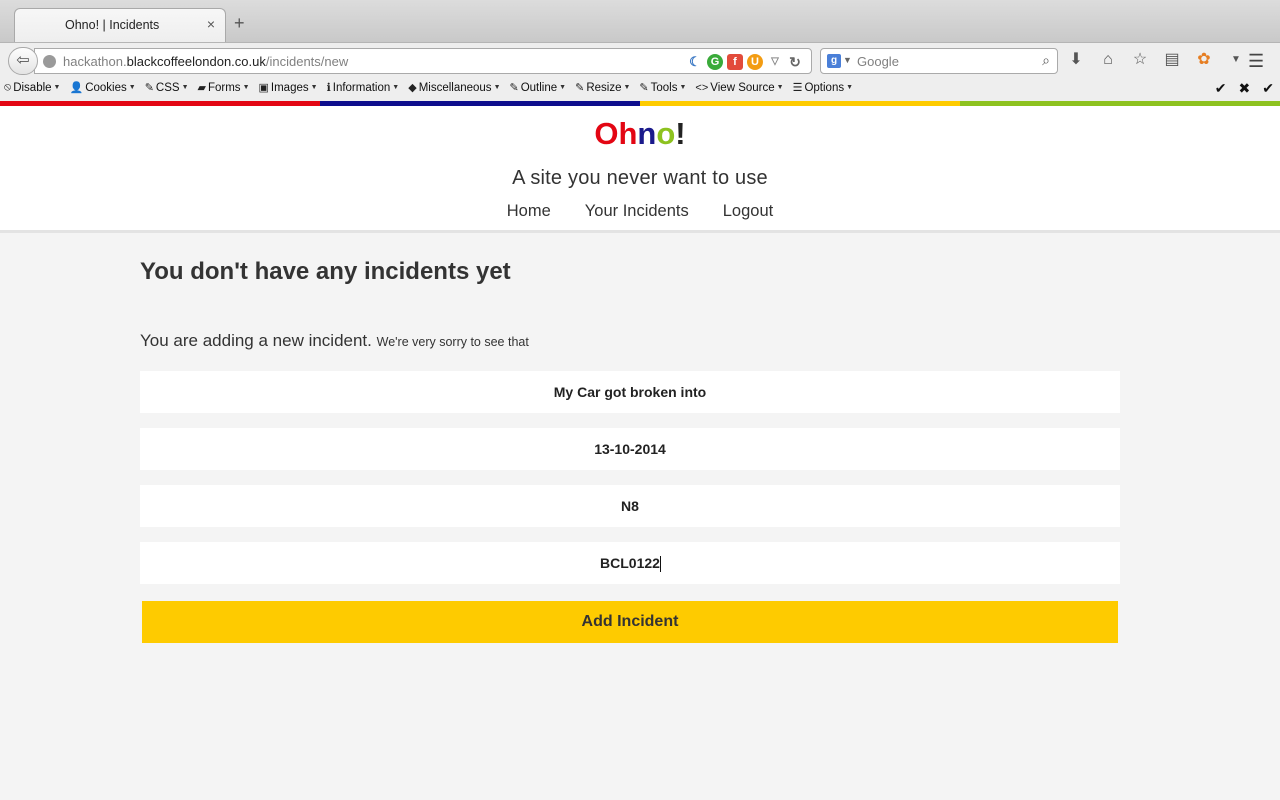 The image size is (1280, 800). I want to click on devtools-menu-outline: ✎ Outline ▼, so click(538, 88).